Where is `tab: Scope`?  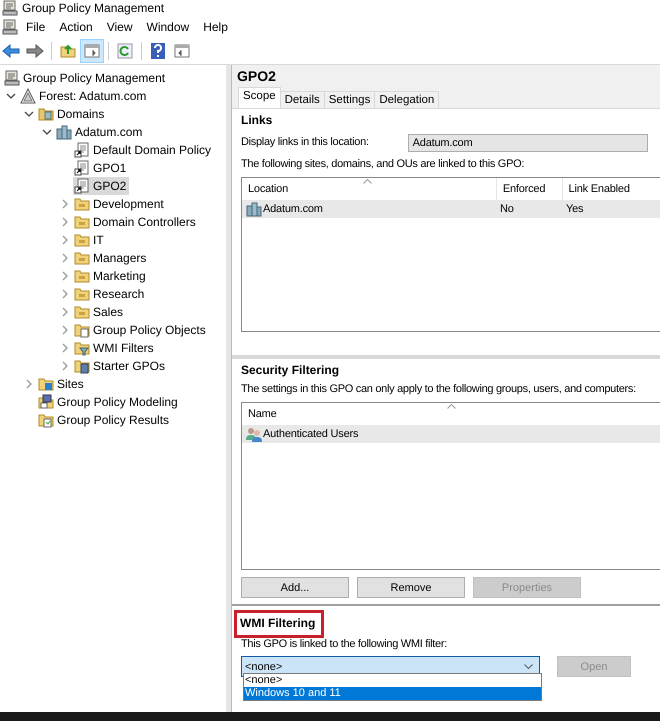 tab: Scope is located at coordinates (259, 97).